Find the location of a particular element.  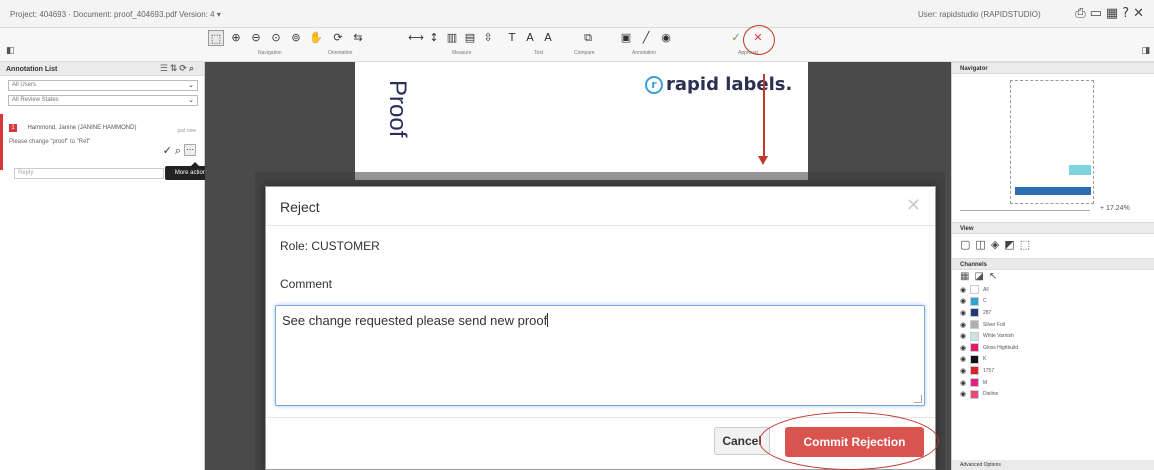

channel-tools: ▦◪↖ is located at coordinates (1053, 277).